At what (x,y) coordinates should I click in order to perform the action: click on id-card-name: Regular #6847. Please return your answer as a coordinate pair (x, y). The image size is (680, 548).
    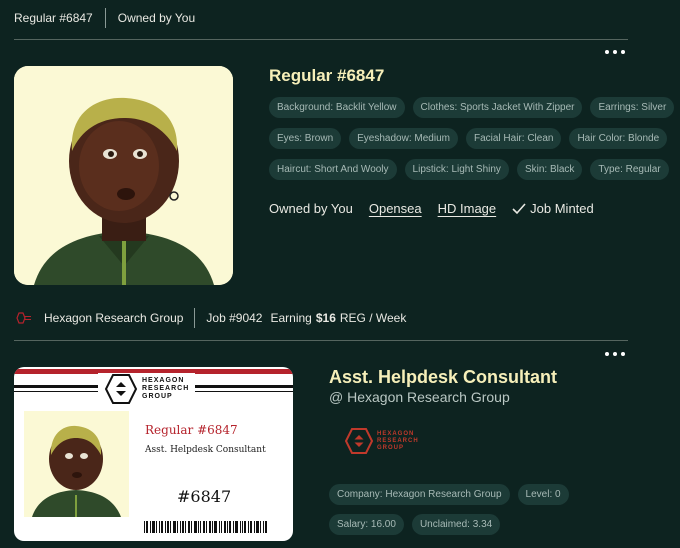
    Looking at the image, I should click on (191, 430).